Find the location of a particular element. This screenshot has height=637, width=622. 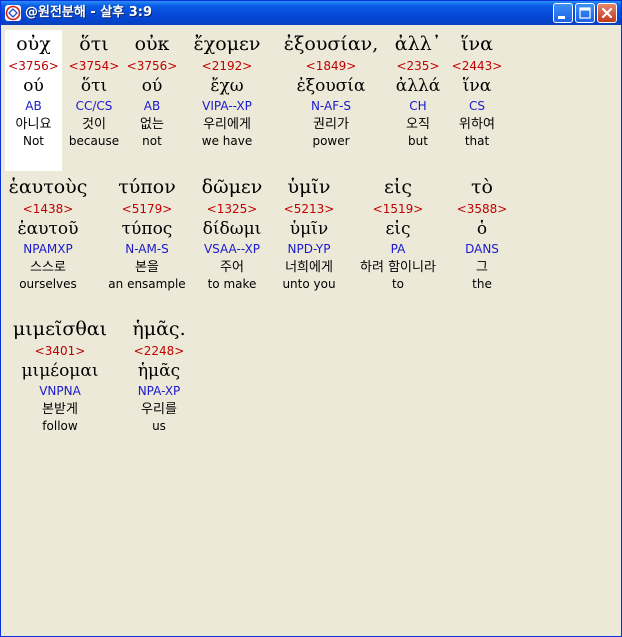

word-block: τὸ <3588> ὁ DANS 그 the is located at coordinates (482, 232).